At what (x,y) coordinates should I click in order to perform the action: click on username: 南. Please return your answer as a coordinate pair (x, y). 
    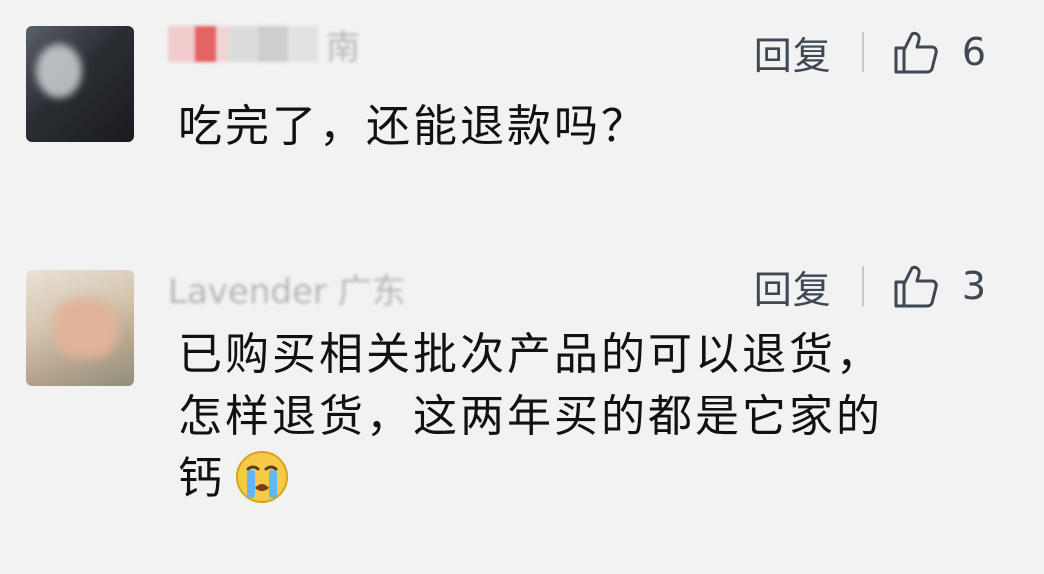
    Looking at the image, I should click on (264, 45).